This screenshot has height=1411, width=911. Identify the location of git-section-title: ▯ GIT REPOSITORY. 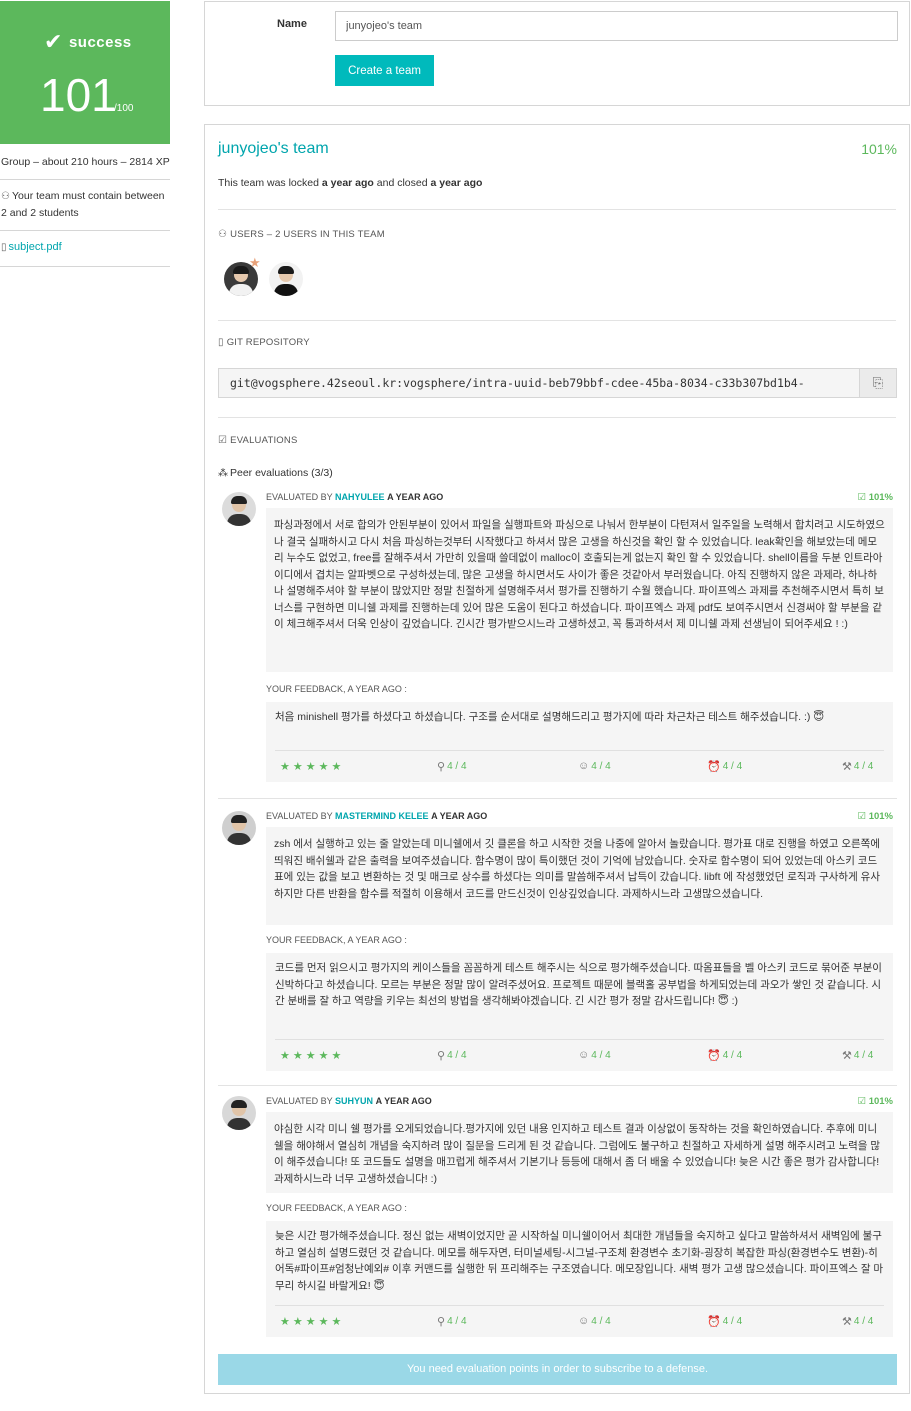
(264, 342).